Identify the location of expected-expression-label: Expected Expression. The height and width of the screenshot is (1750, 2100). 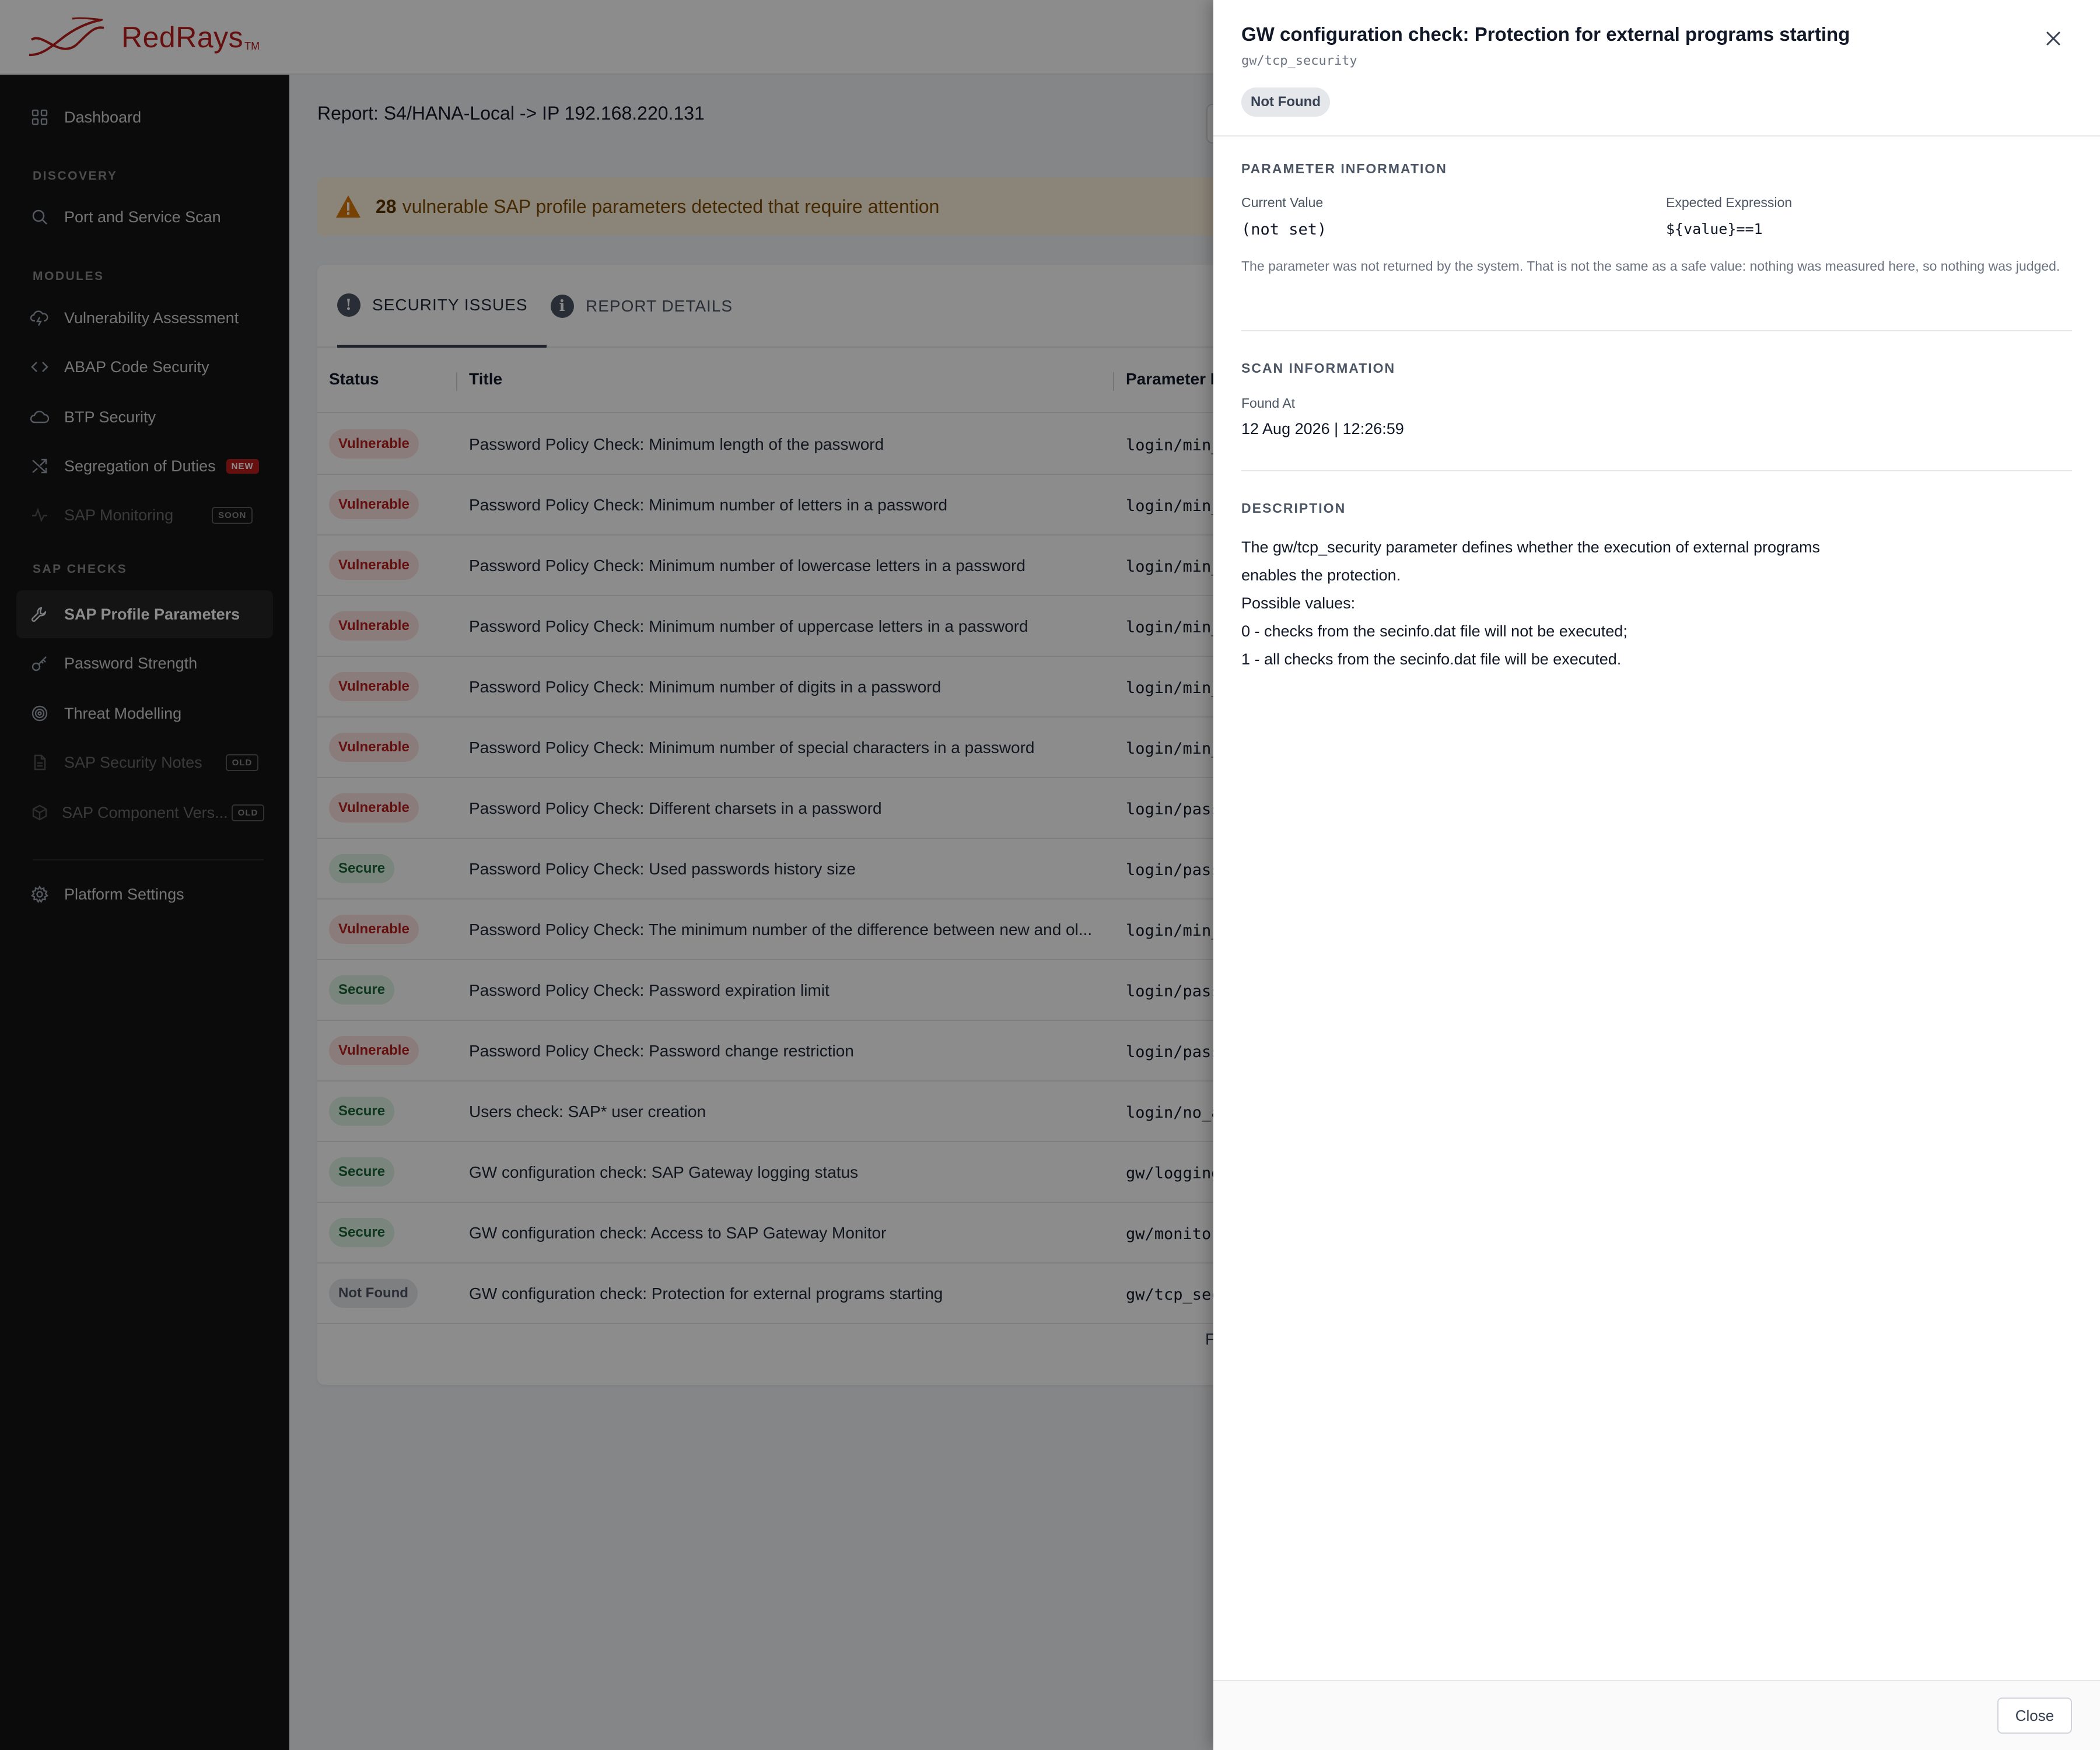
(1729, 202).